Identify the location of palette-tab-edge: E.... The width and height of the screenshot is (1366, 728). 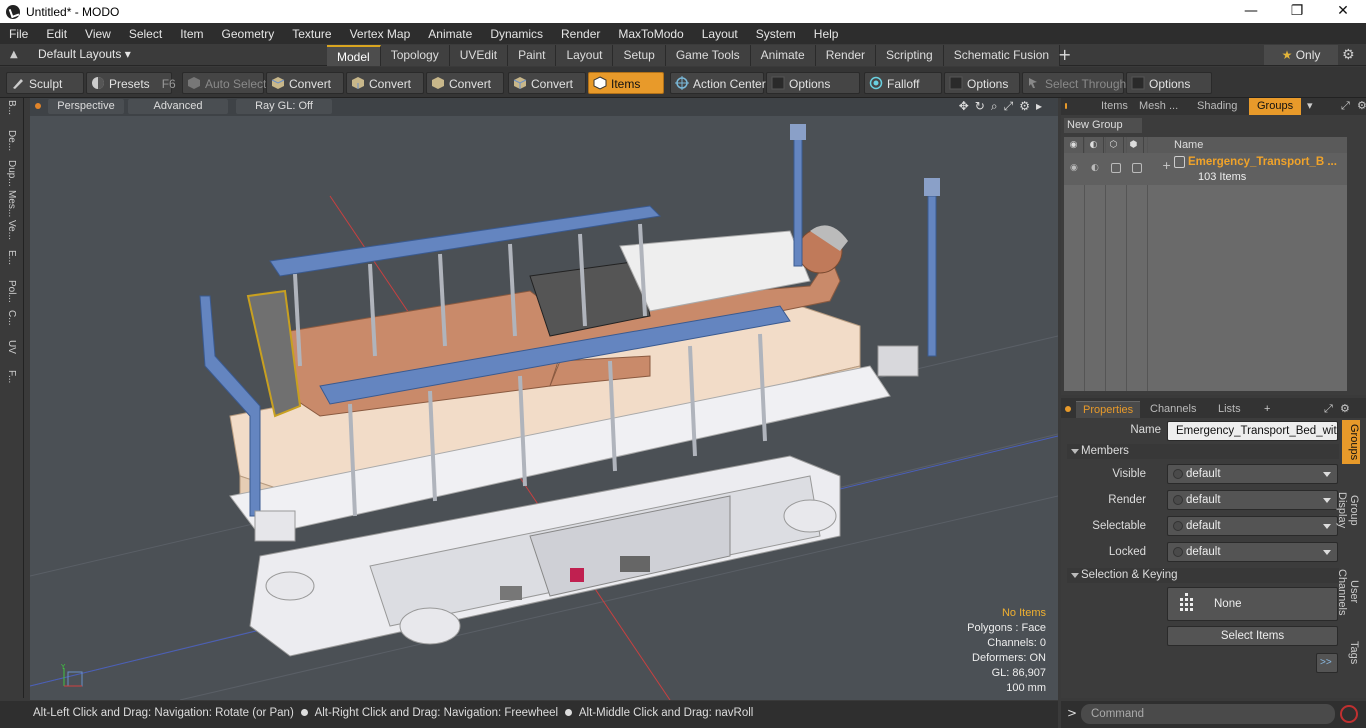
(11, 264).